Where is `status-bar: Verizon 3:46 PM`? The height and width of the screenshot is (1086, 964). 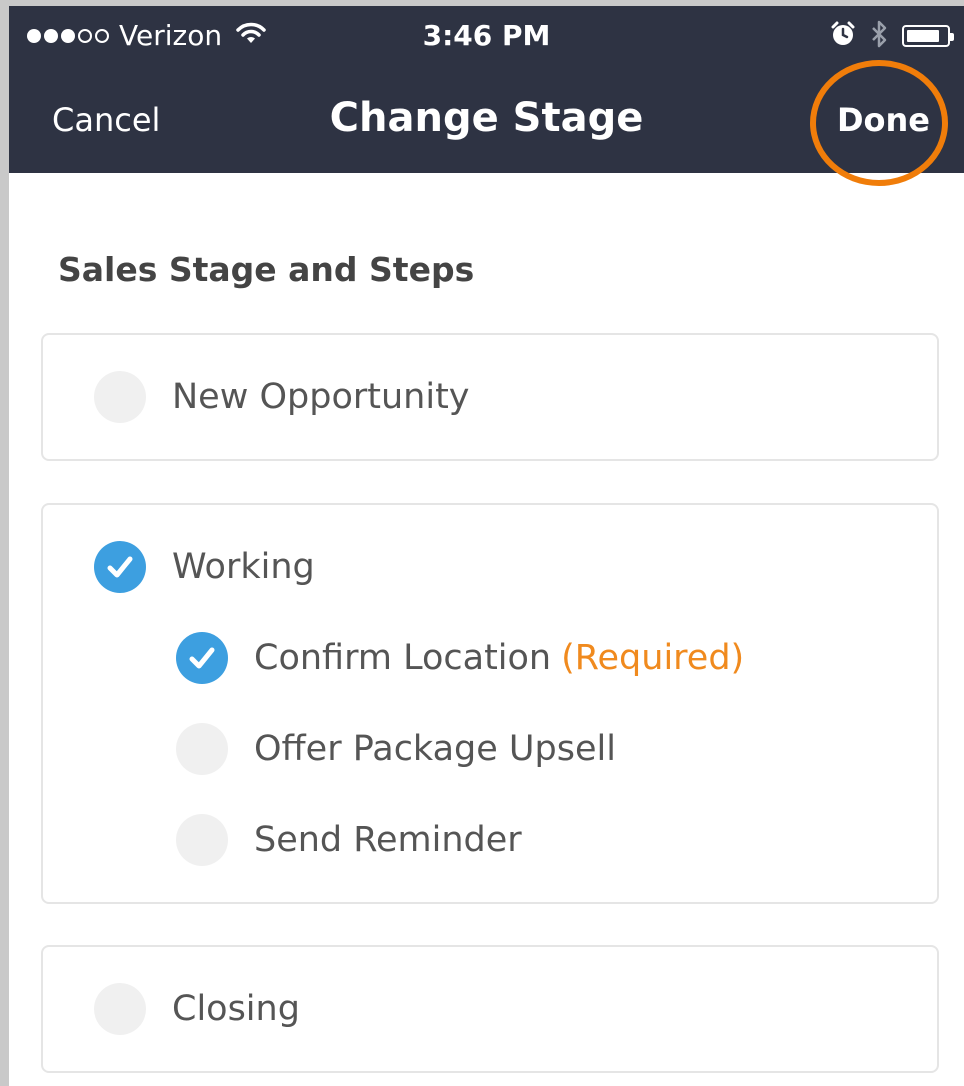
status-bar: Verizon 3:46 PM is located at coordinates (486, 36).